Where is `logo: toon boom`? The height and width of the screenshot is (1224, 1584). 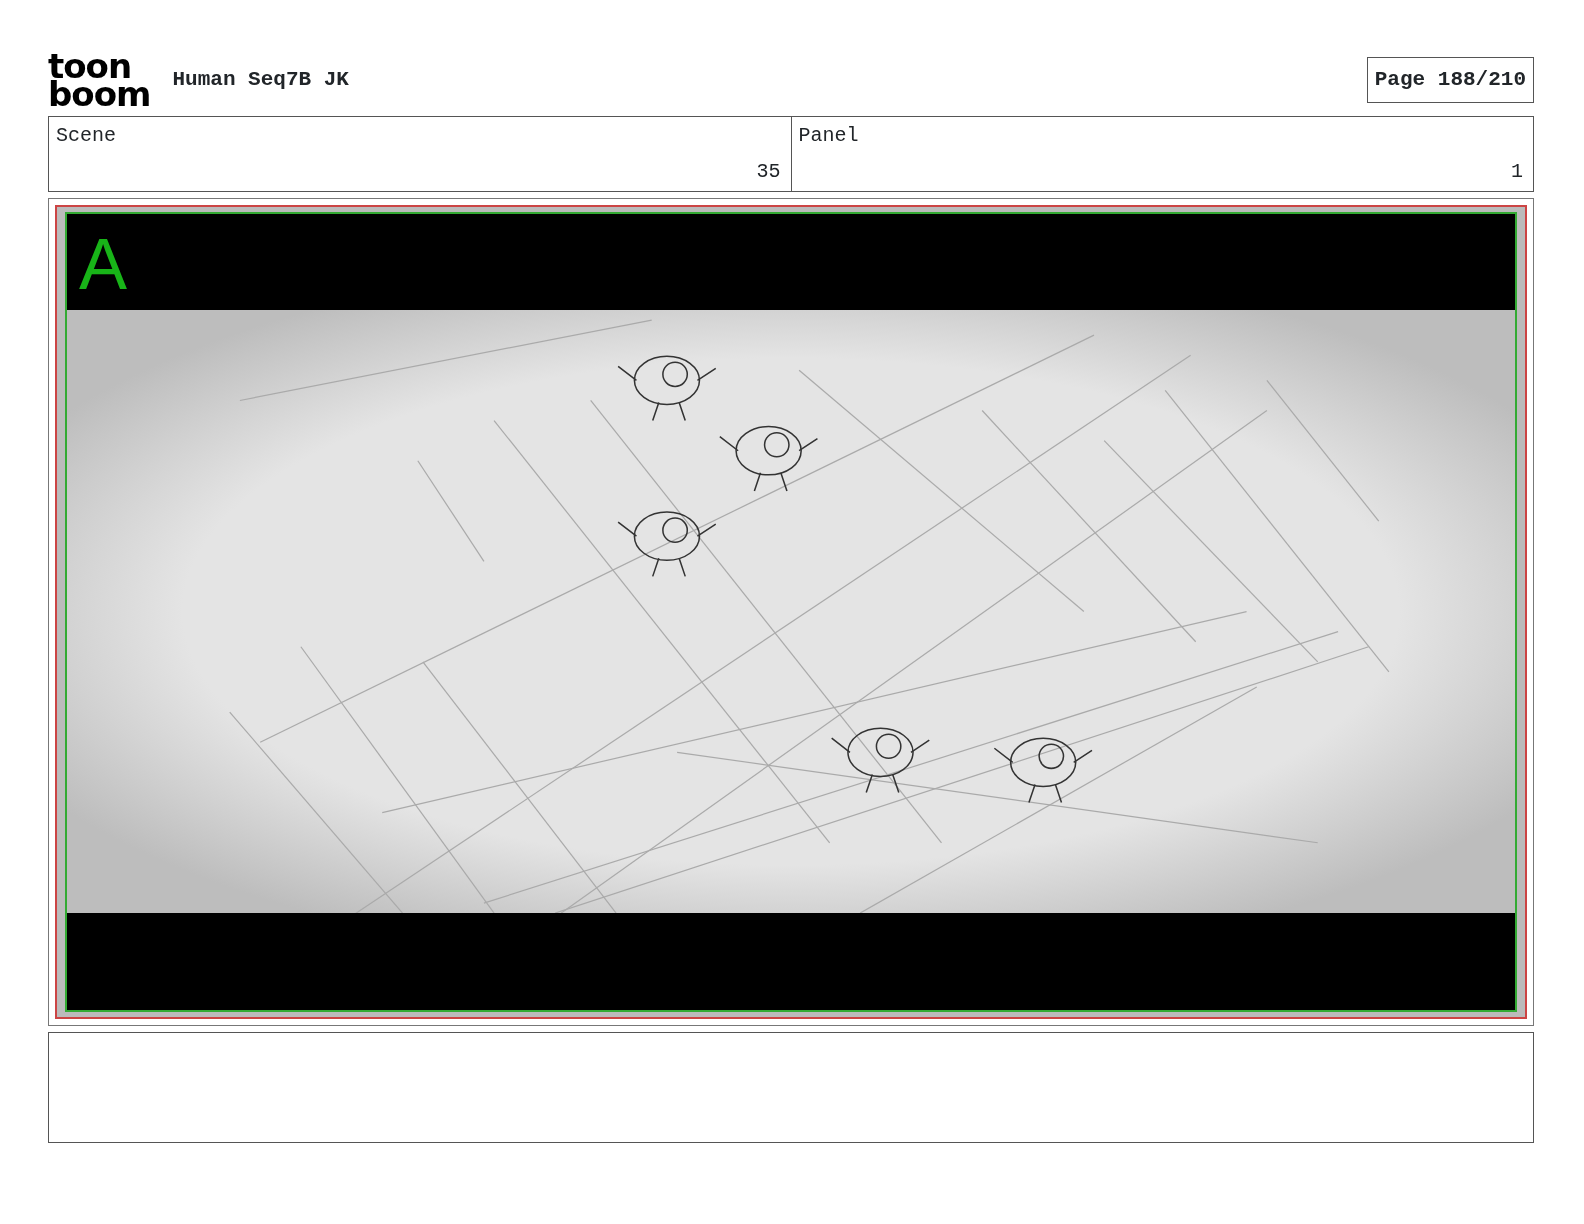
logo: toon boom is located at coordinates (99, 80).